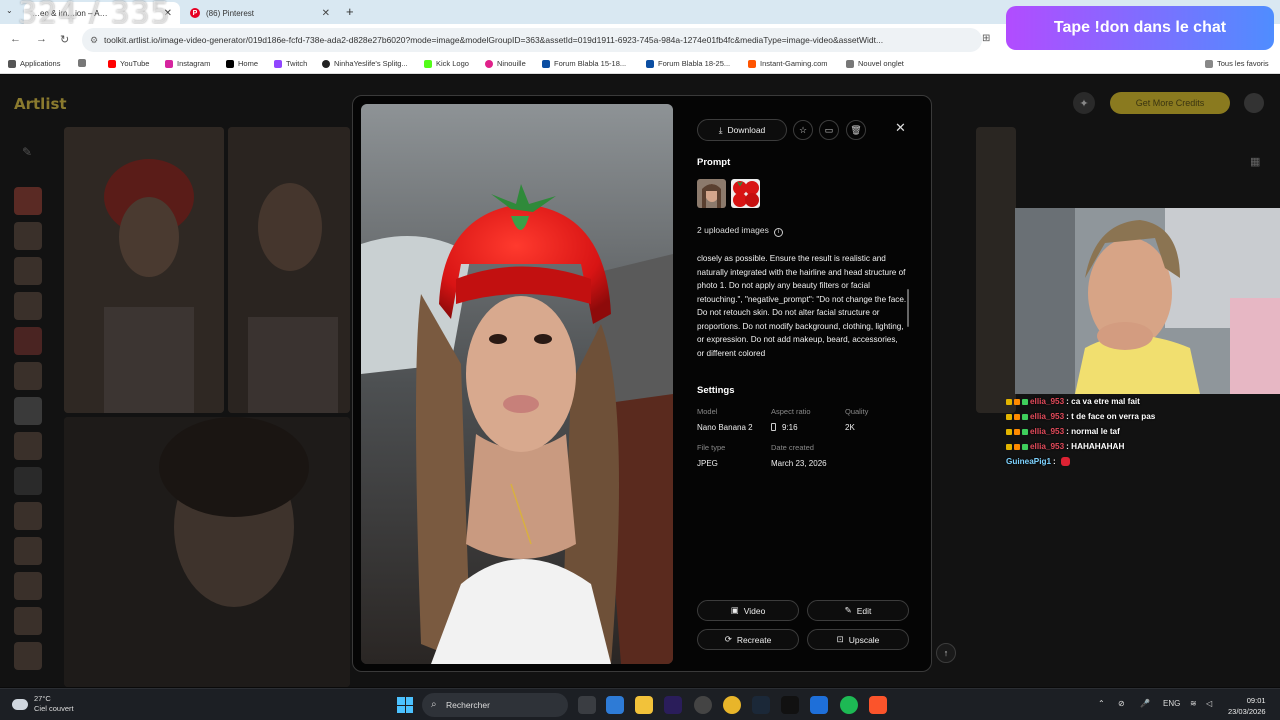  Describe the element at coordinates (946, 653) in the screenshot. I see `scroll-to-top-icon: ↑` at that location.